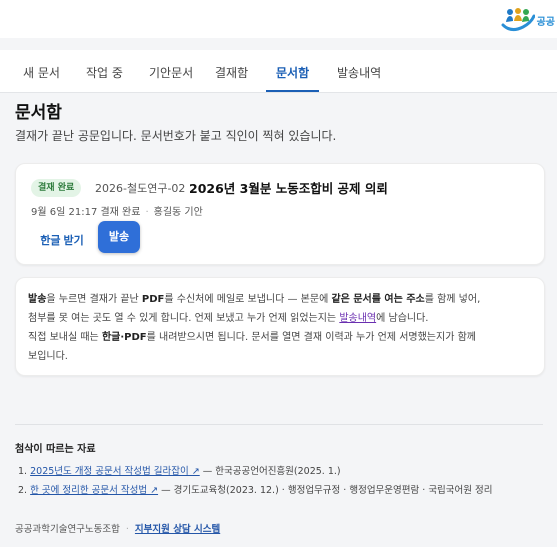 This screenshot has width=557, height=547. What do you see at coordinates (278, 19) in the screenshot?
I see `top-bar: 공공` at bounding box center [278, 19].